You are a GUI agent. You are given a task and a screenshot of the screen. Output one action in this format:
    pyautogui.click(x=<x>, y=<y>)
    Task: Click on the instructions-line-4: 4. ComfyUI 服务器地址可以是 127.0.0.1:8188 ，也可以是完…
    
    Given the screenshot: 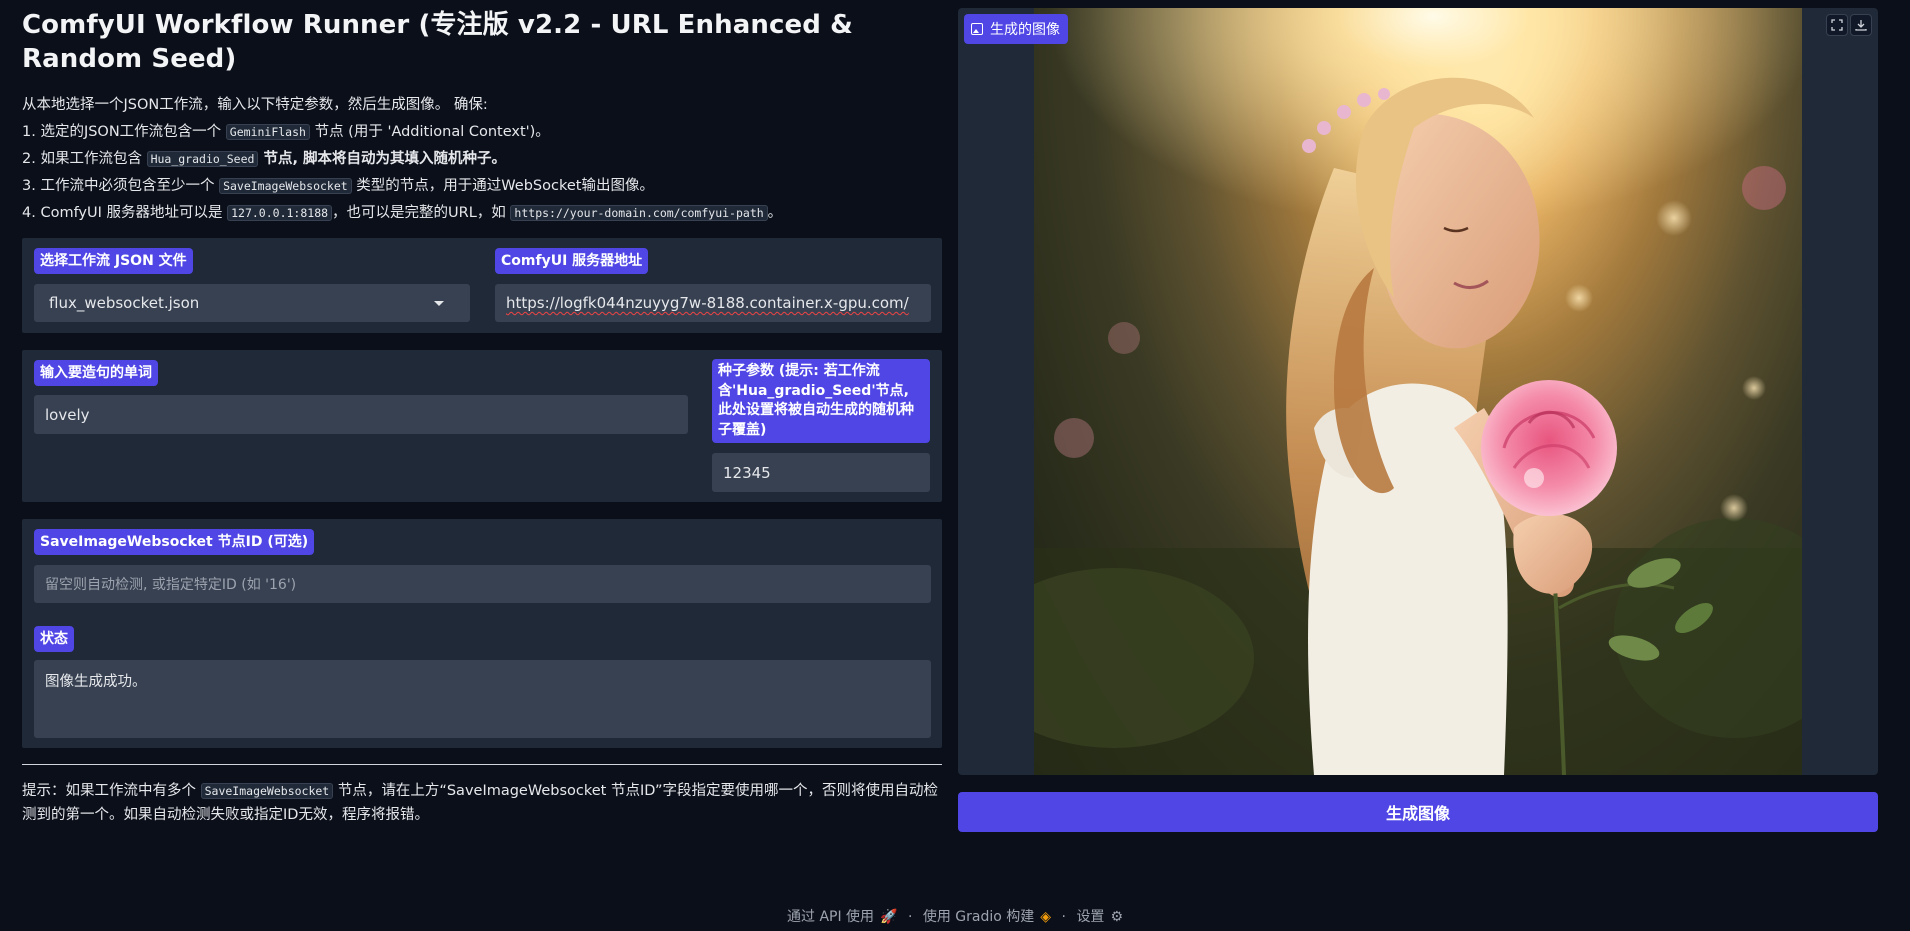 What is the action you would take?
    pyautogui.click(x=402, y=213)
    